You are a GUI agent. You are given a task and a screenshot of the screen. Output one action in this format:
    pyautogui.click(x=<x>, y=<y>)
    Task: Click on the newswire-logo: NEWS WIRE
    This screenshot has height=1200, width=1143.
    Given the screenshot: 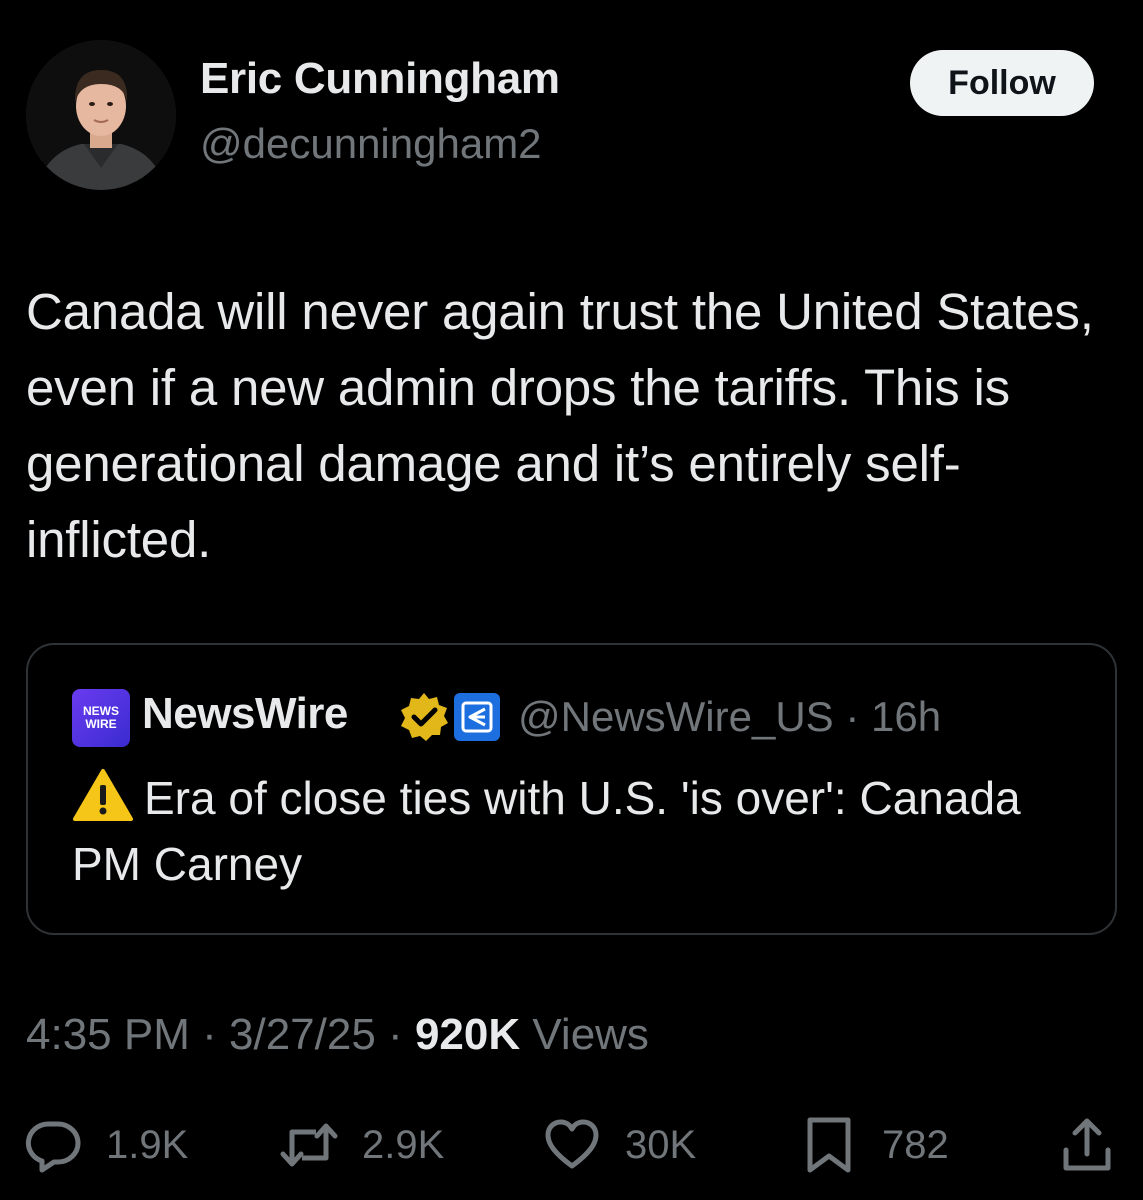 What is the action you would take?
    pyautogui.click(x=101, y=718)
    